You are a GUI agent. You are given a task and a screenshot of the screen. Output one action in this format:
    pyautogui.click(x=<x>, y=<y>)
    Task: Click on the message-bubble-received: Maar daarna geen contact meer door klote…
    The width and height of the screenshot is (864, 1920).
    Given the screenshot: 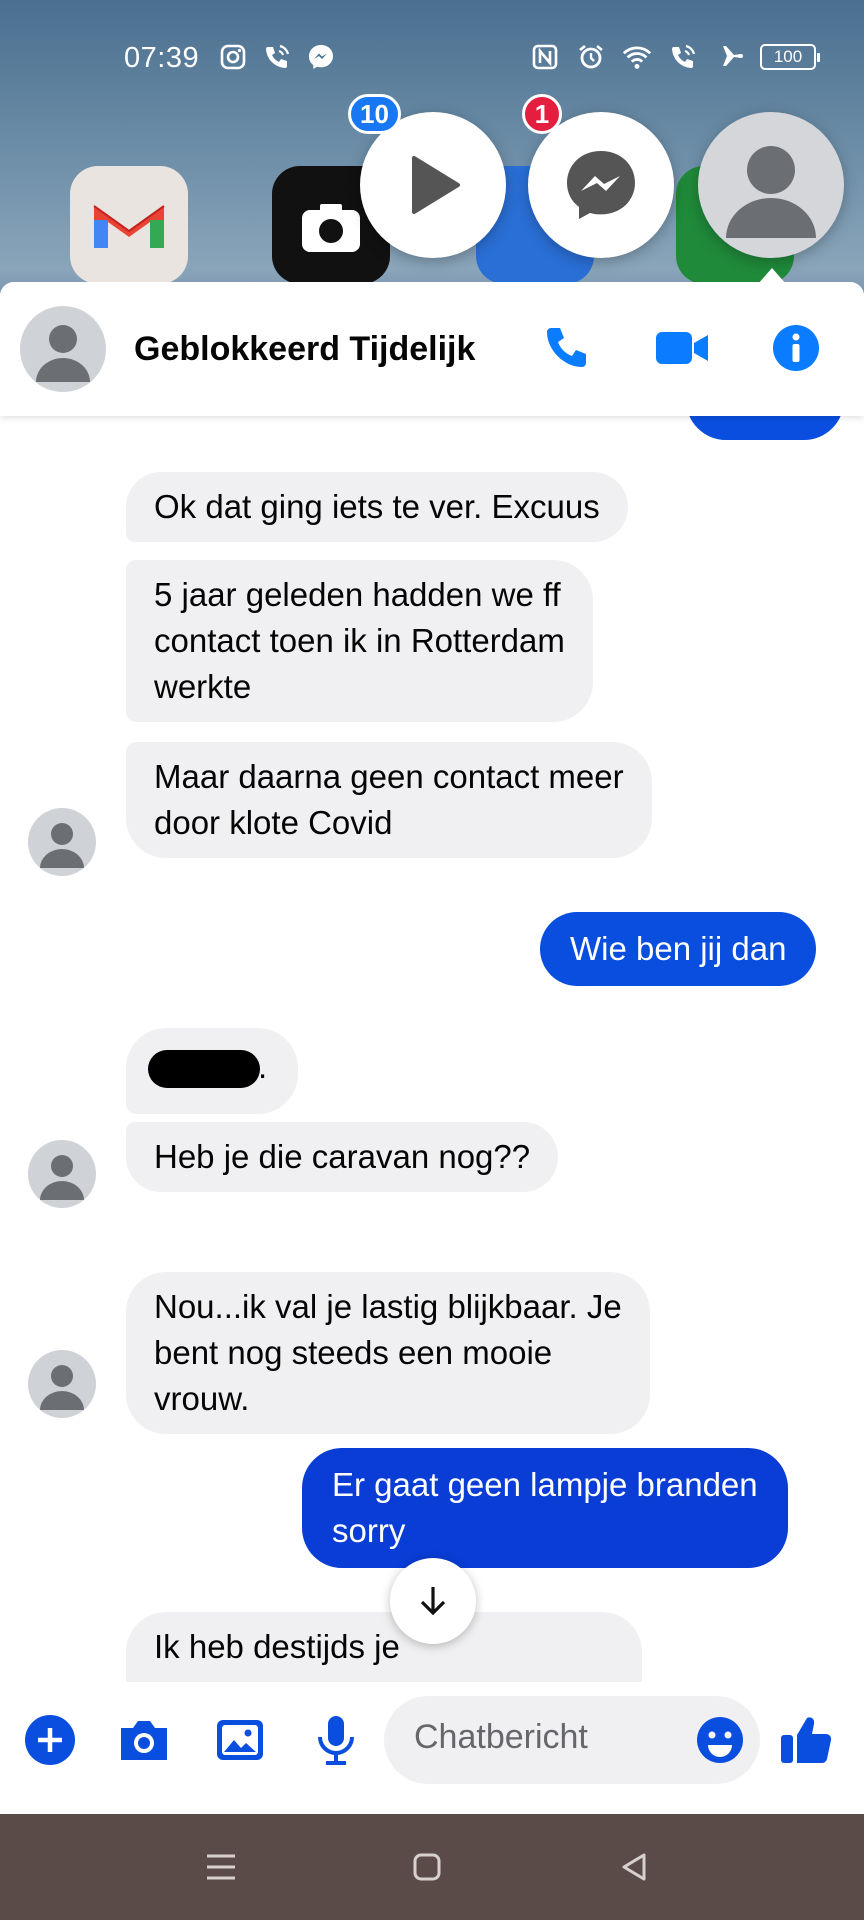 What is the action you would take?
    pyautogui.click(x=389, y=800)
    